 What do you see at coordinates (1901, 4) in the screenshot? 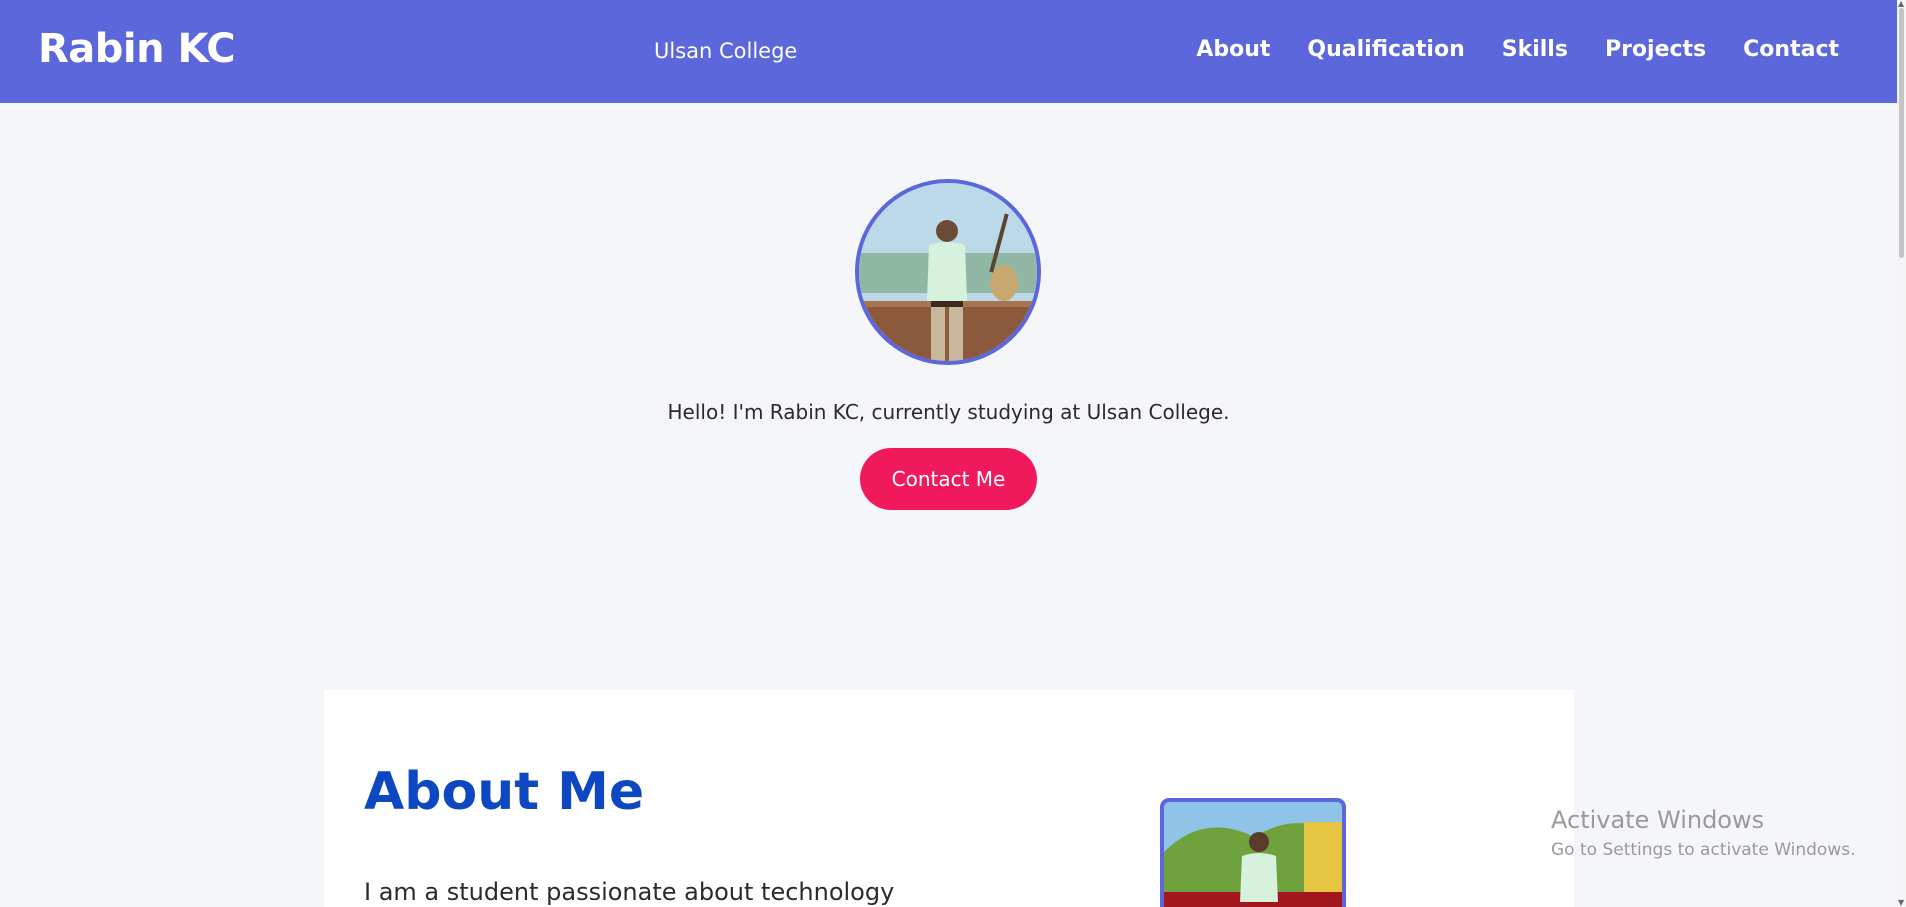
I see `scroll-up-arrow-icon: ▲` at bounding box center [1901, 4].